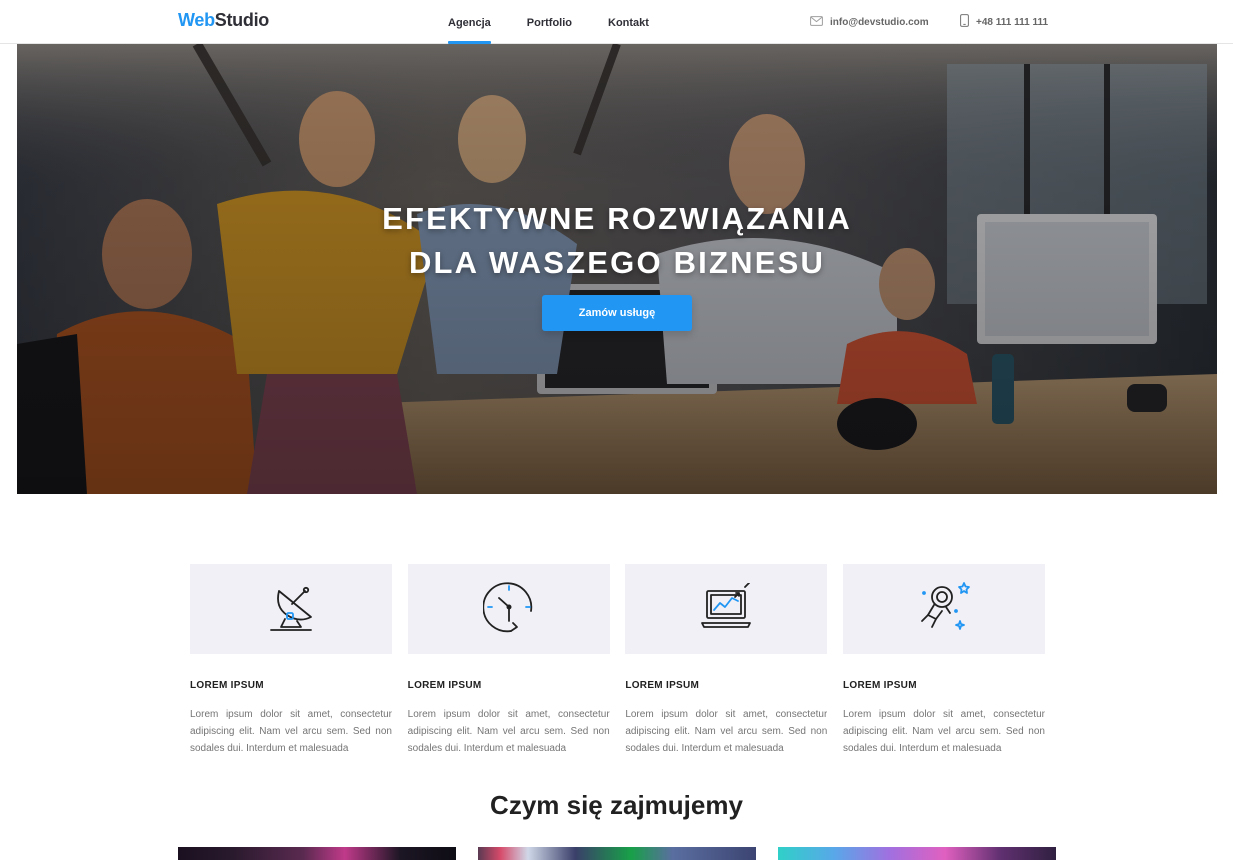 The height and width of the screenshot is (860, 1233). Describe the element at coordinates (628, 22) in the screenshot. I see `nav-item-kontakt: Kontakt` at that location.